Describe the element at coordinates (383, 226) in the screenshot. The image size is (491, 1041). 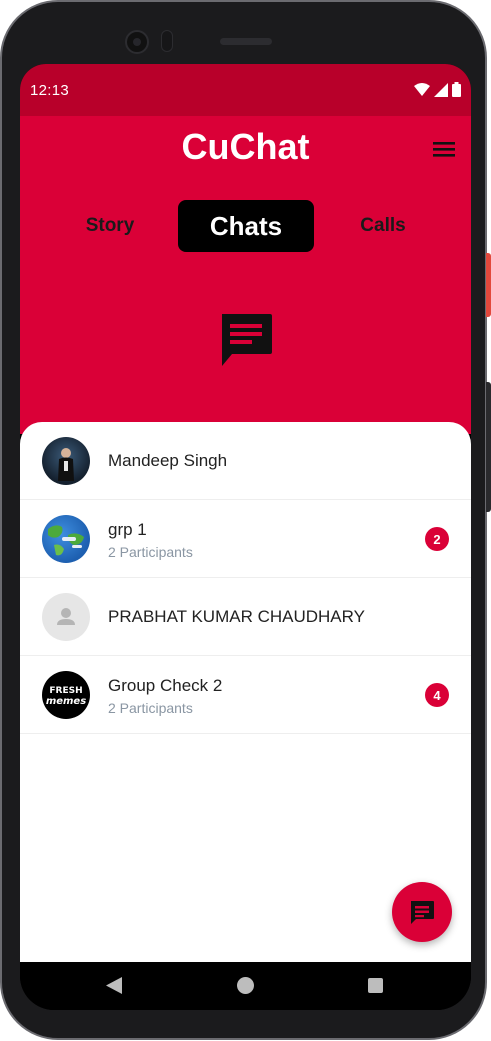
I see `tab-calls: Calls` at that location.